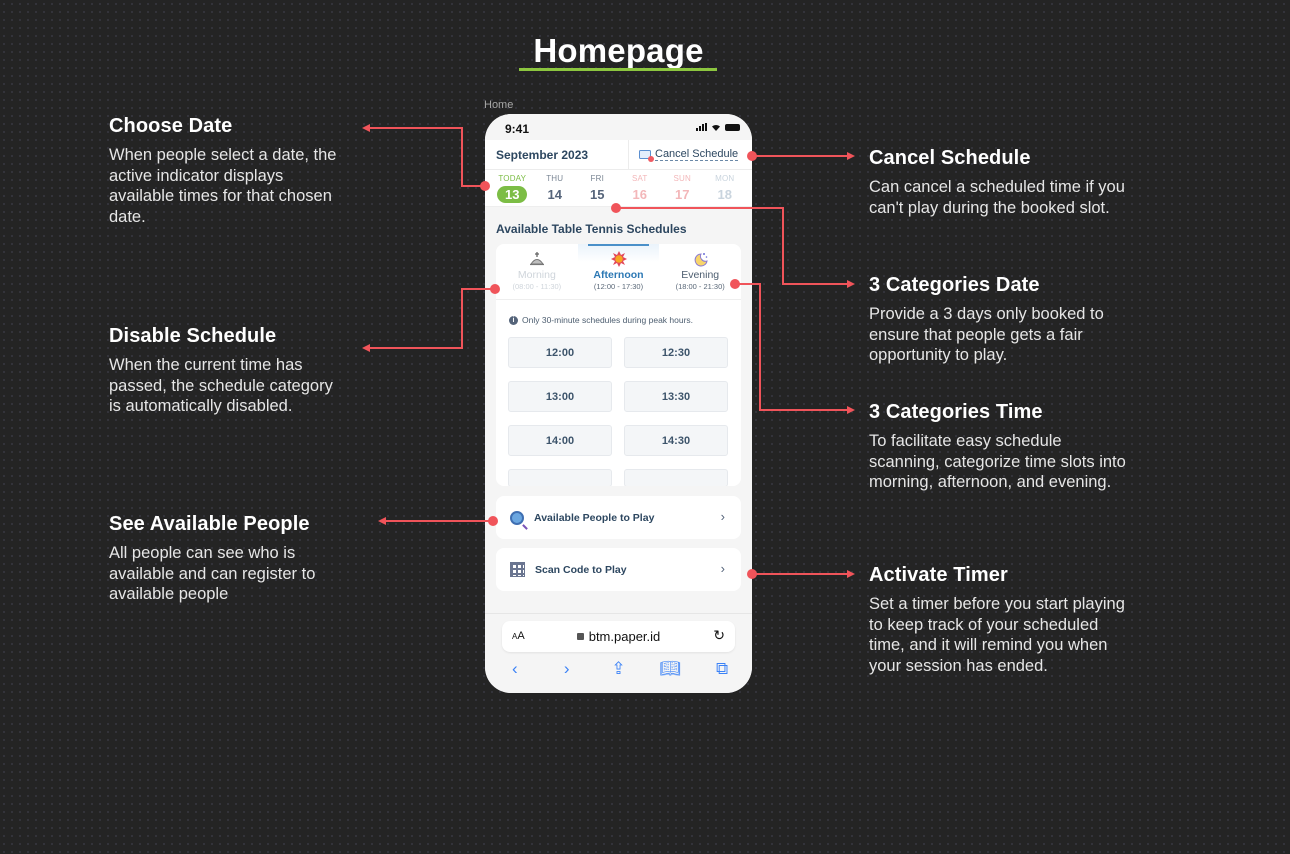 The width and height of the screenshot is (1290, 854). I want to click on day-item: THU 14, so click(555, 190).